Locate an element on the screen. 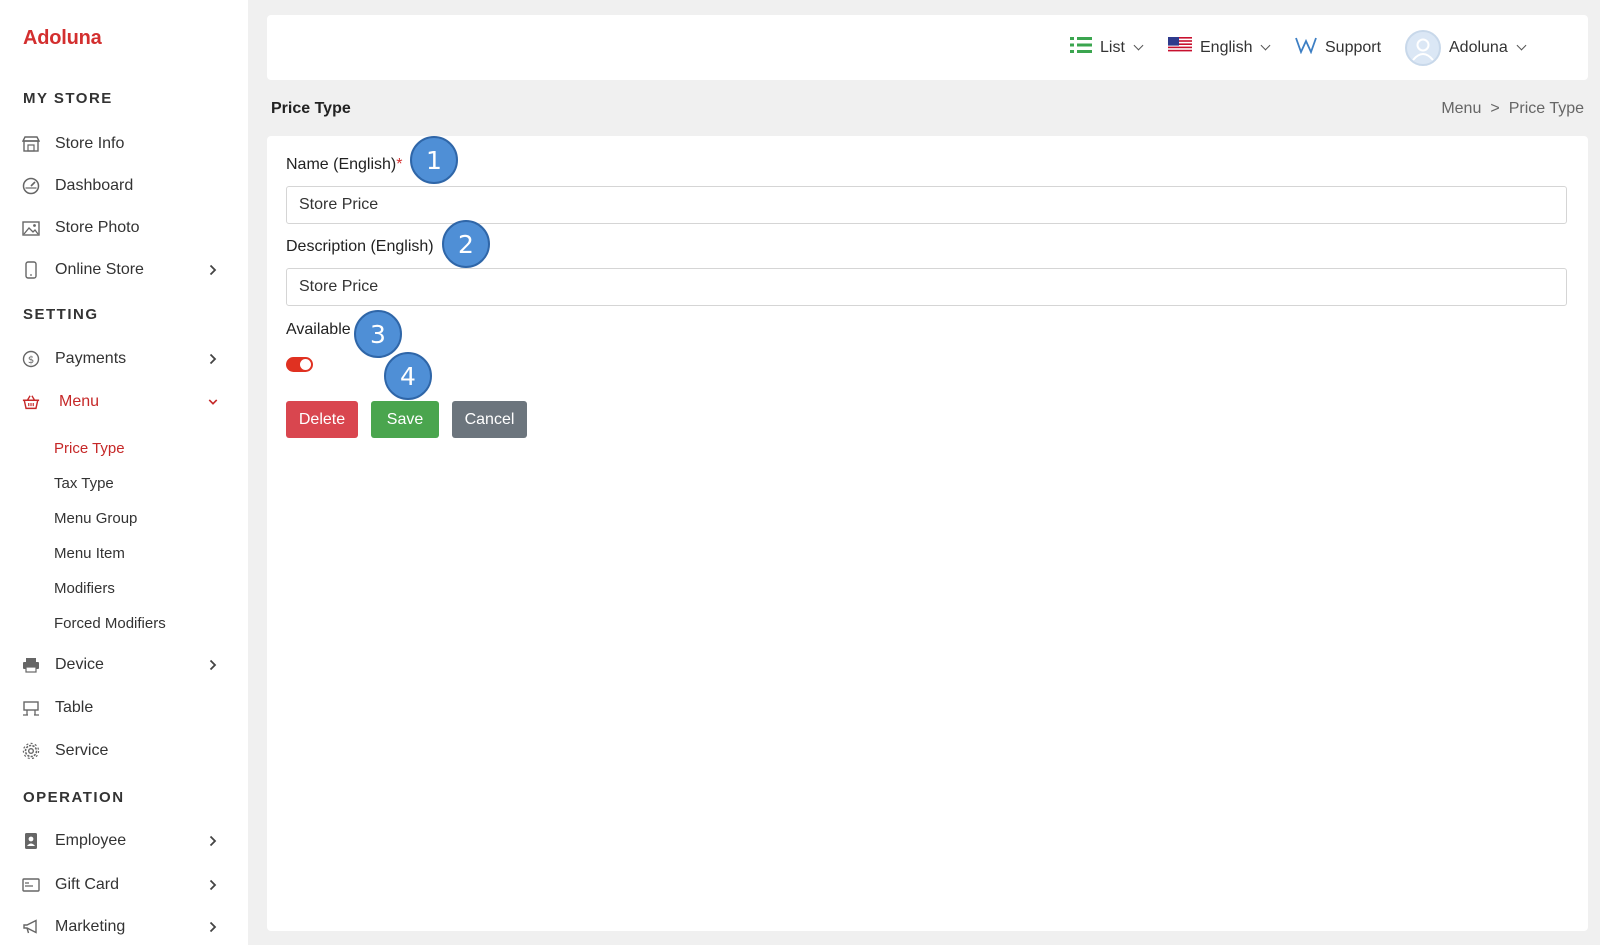 This screenshot has width=1600, height=945. breadcrumb: Menu > Price Type is located at coordinates (1512, 109).